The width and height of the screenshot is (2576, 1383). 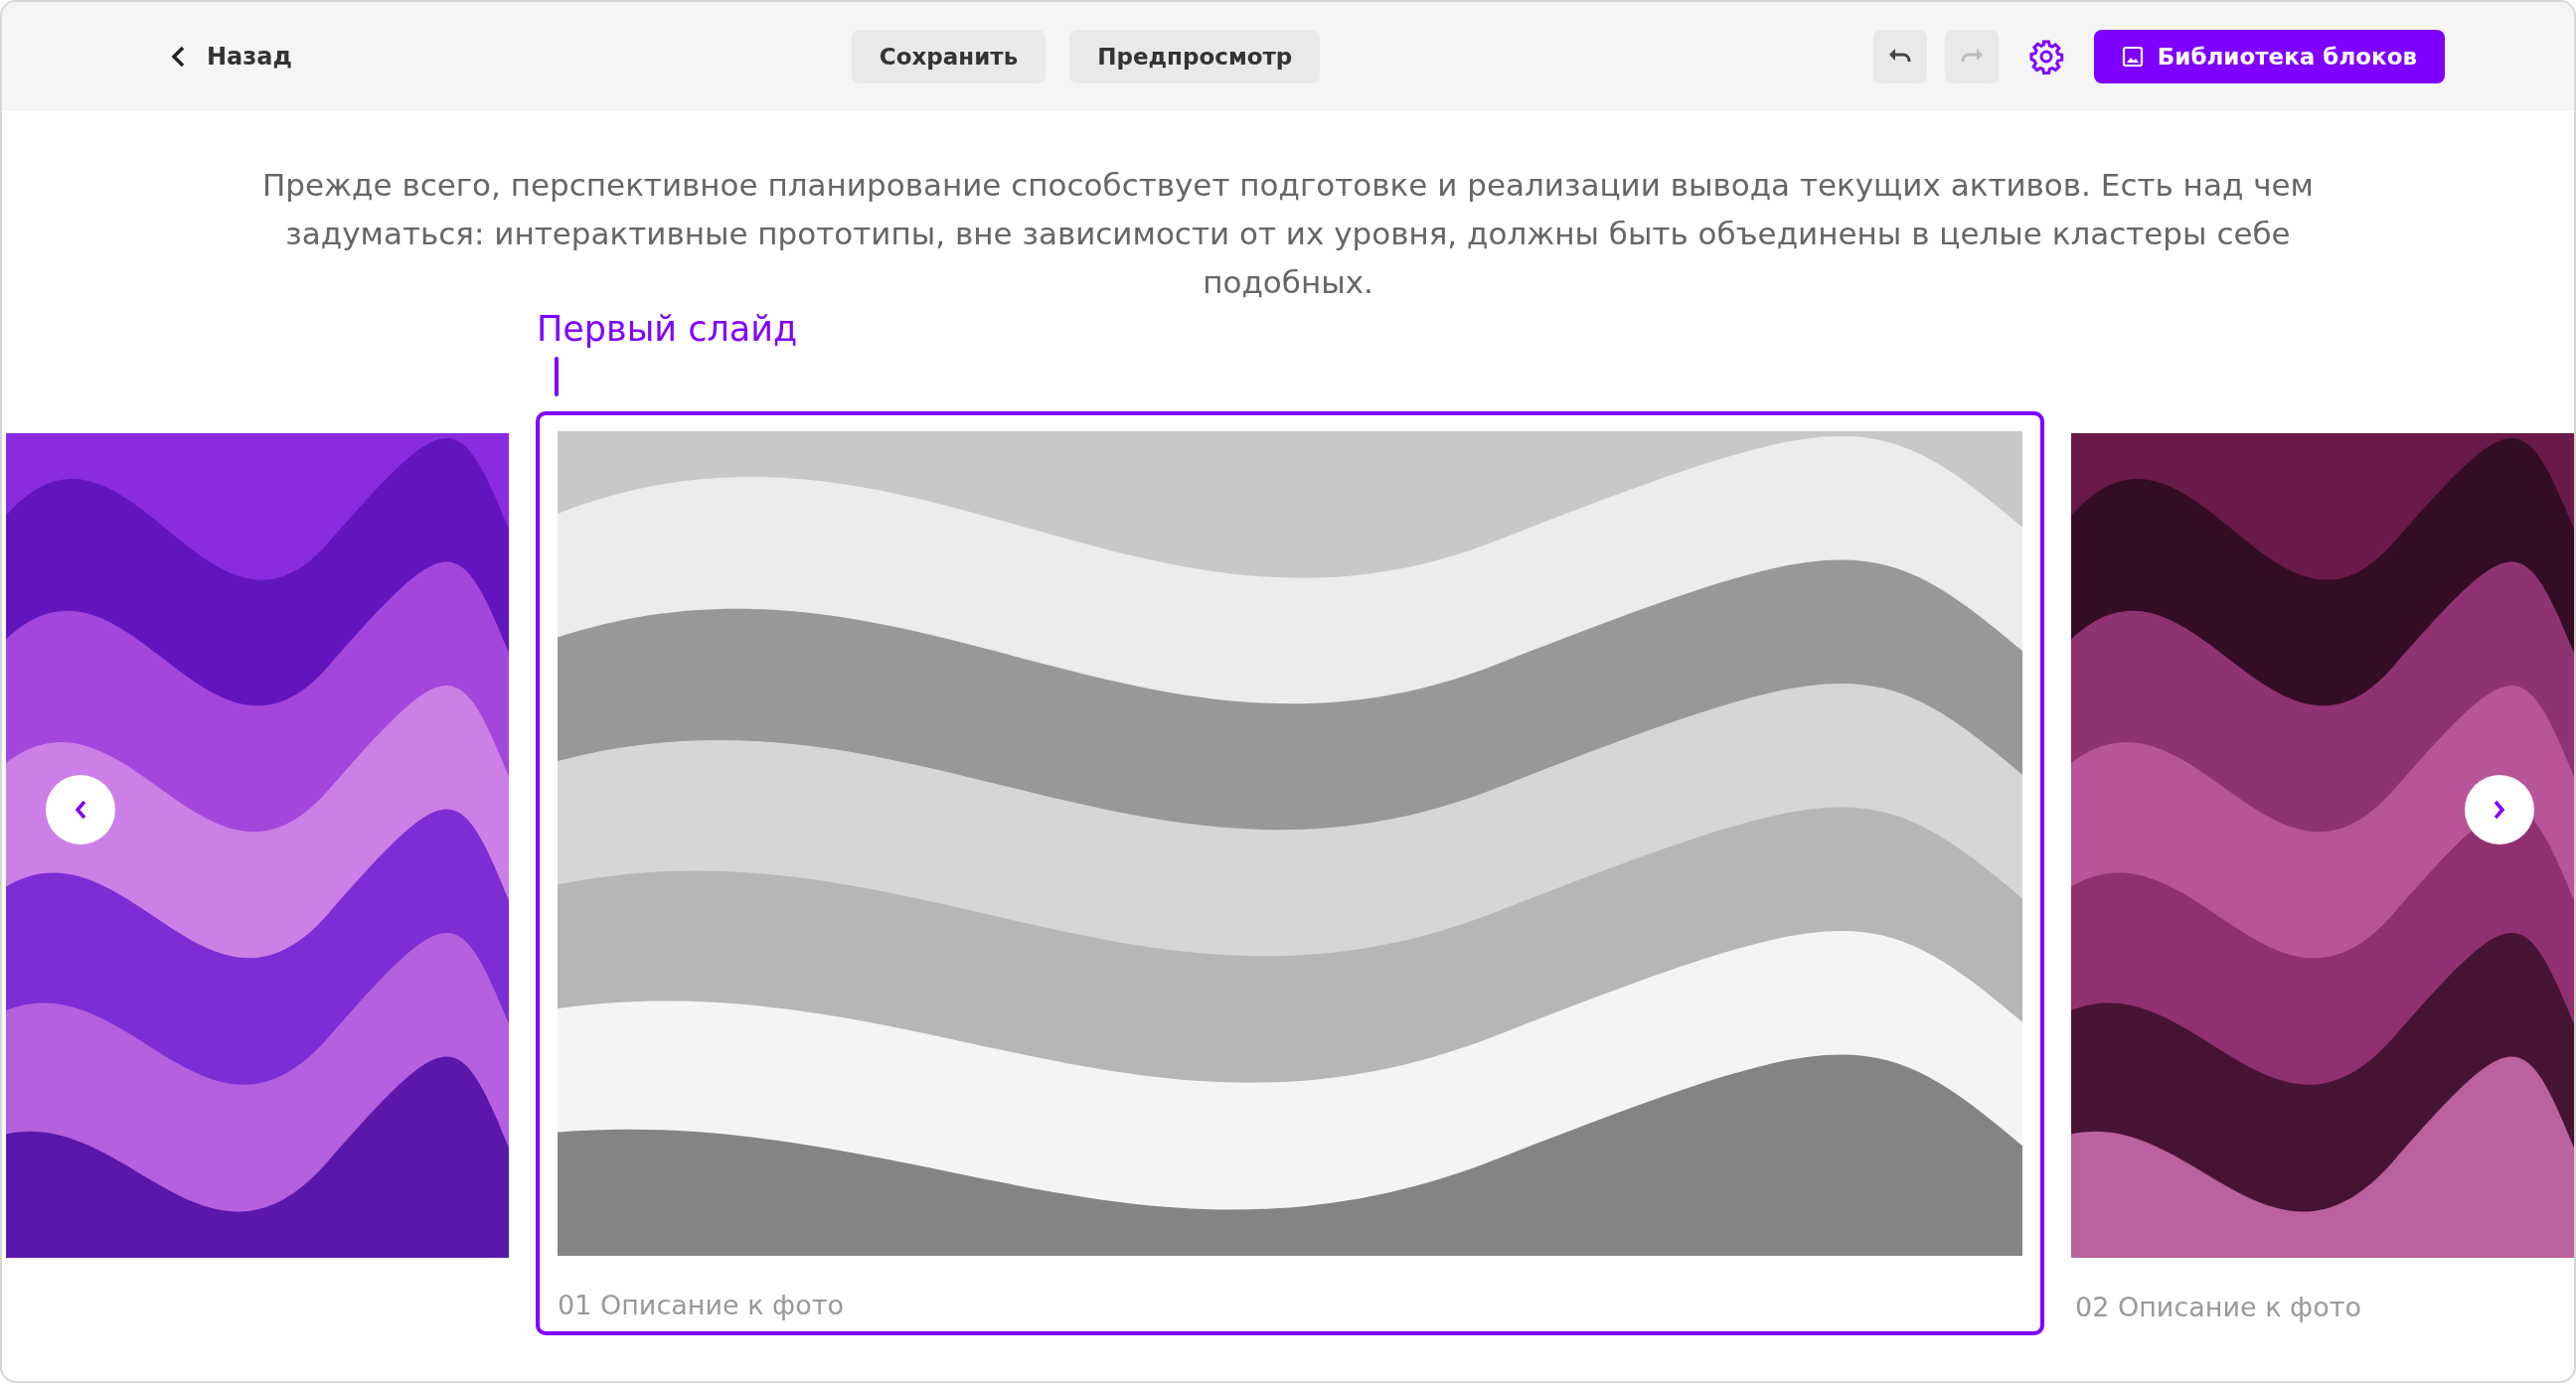 What do you see at coordinates (231, 57) in the screenshot?
I see `back-link: Назад` at bounding box center [231, 57].